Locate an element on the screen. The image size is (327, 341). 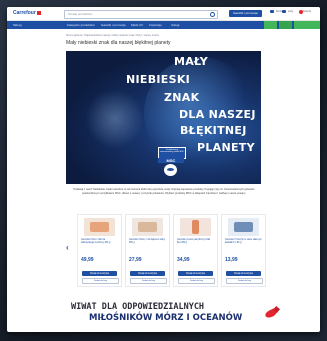
search-icon is located at coordinates (212, 14).